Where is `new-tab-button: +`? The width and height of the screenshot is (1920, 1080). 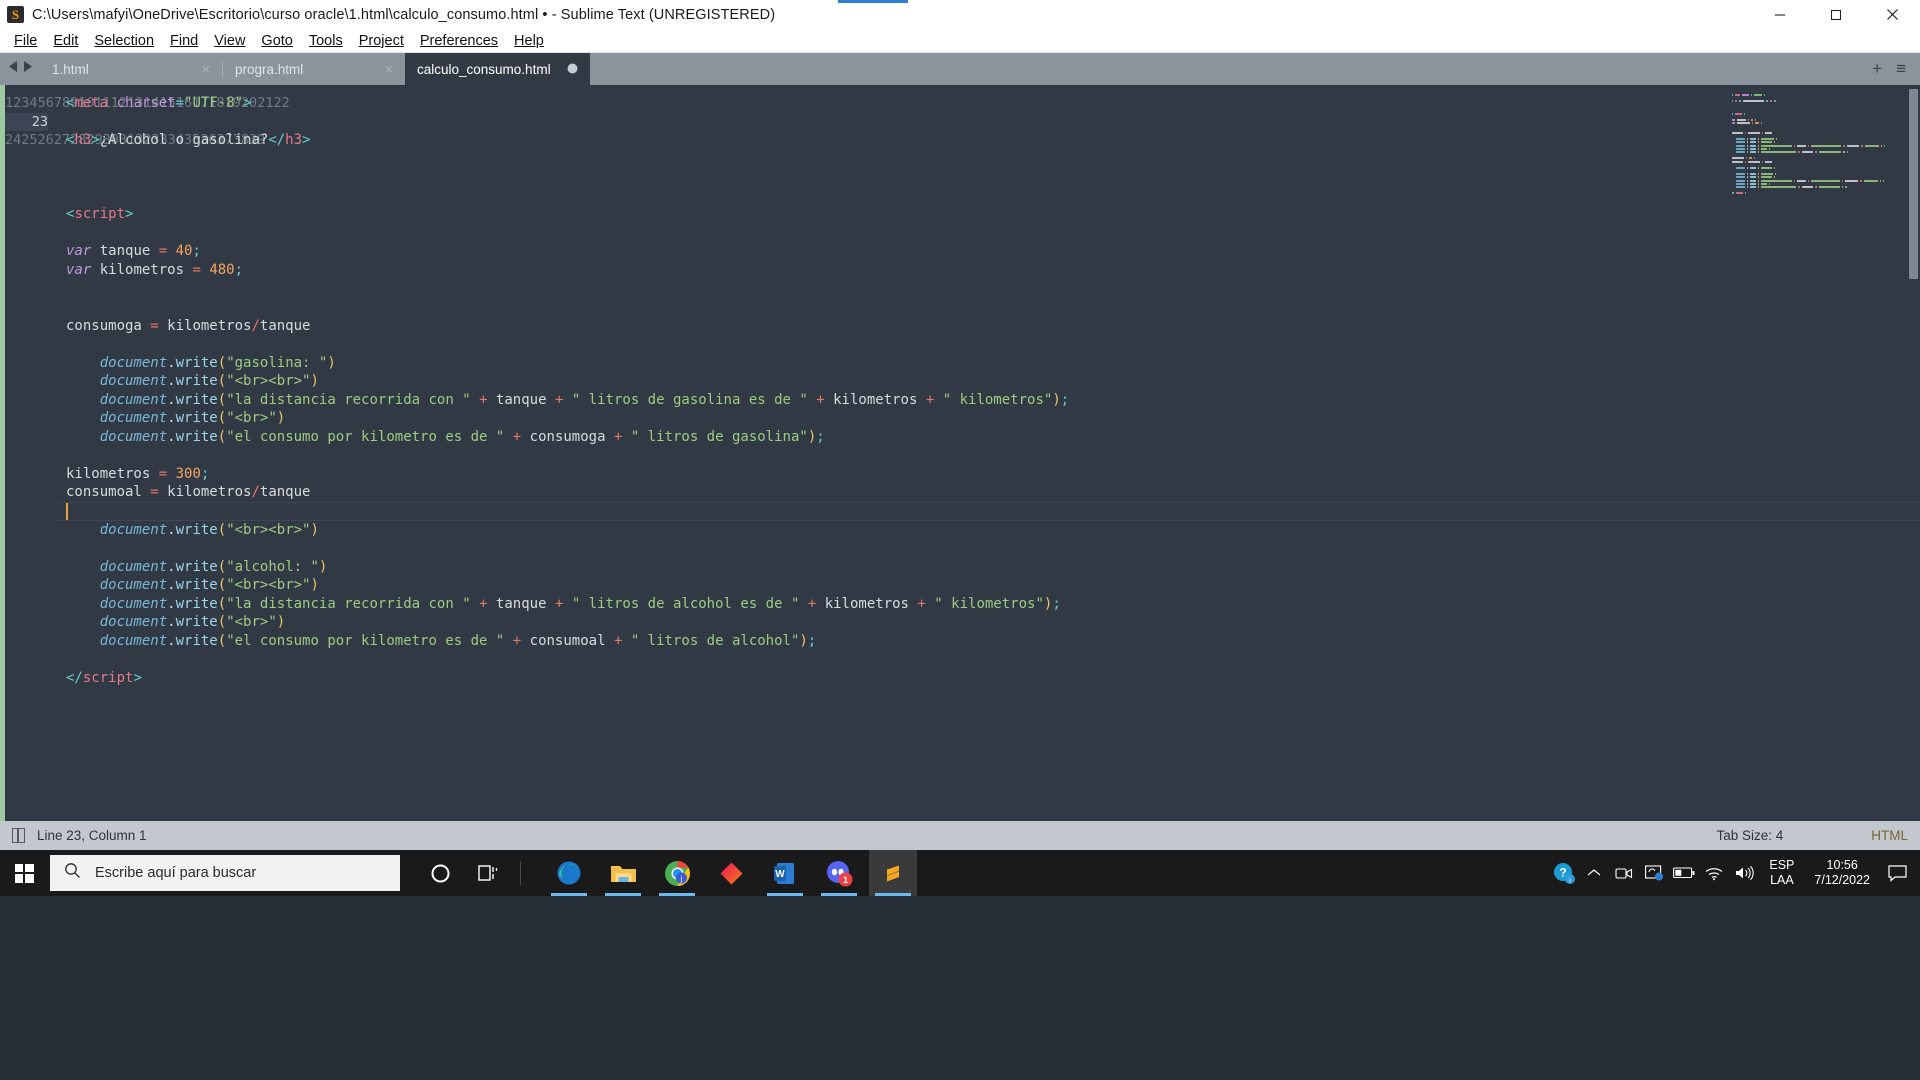 new-tab-button: + is located at coordinates (1877, 69).